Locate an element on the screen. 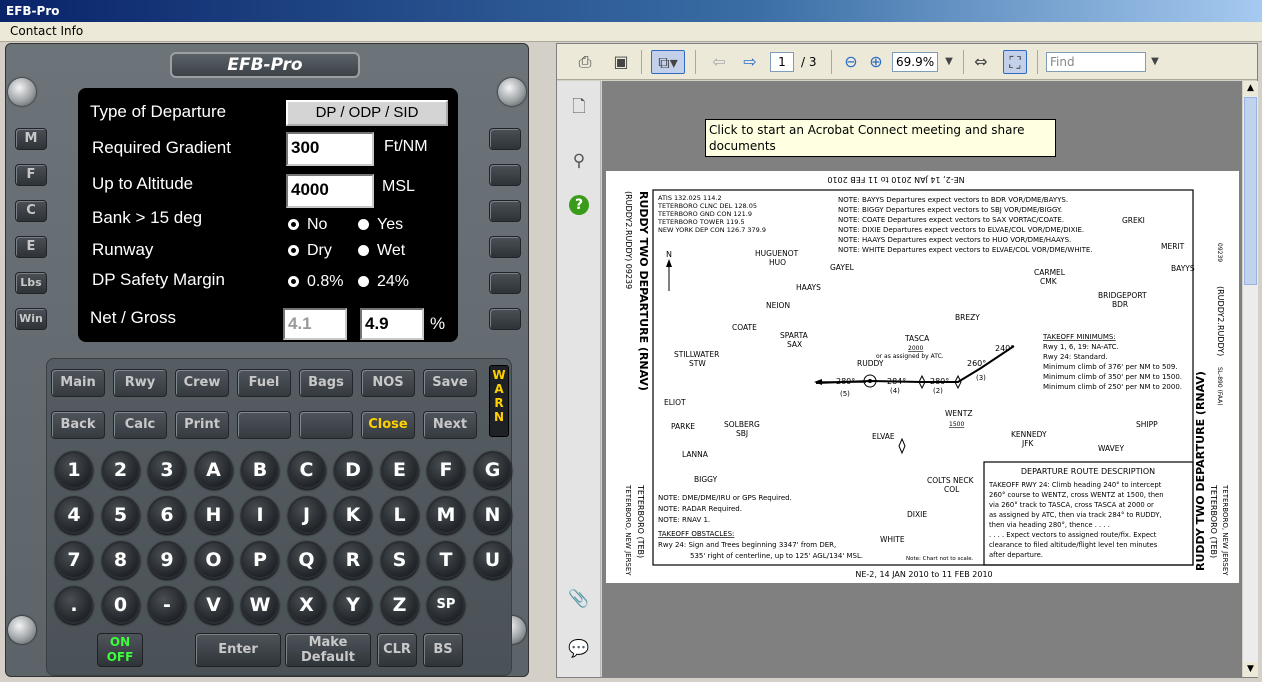 The width and height of the screenshot is (1262, 682). save-icon: ▣ is located at coordinates (621, 62).